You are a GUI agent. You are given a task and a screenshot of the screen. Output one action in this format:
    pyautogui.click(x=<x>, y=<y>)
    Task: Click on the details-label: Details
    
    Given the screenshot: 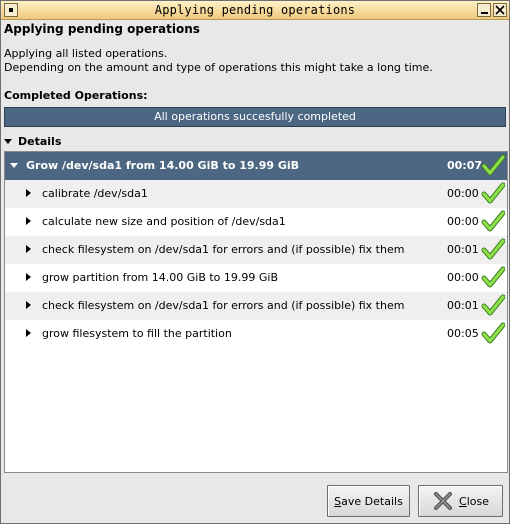 What is the action you would take?
    pyautogui.click(x=40, y=141)
    